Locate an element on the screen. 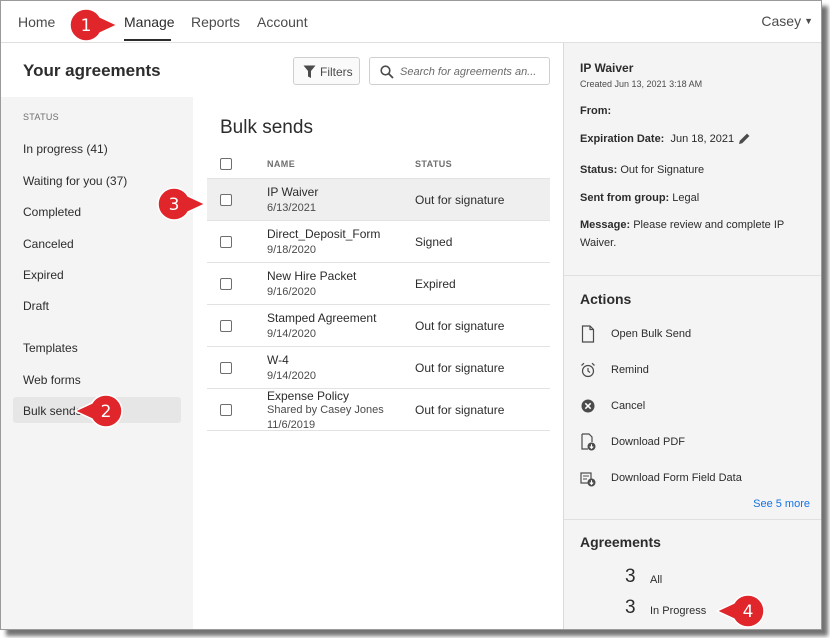 The image size is (830, 638). filters-button: Filters is located at coordinates (326, 71).